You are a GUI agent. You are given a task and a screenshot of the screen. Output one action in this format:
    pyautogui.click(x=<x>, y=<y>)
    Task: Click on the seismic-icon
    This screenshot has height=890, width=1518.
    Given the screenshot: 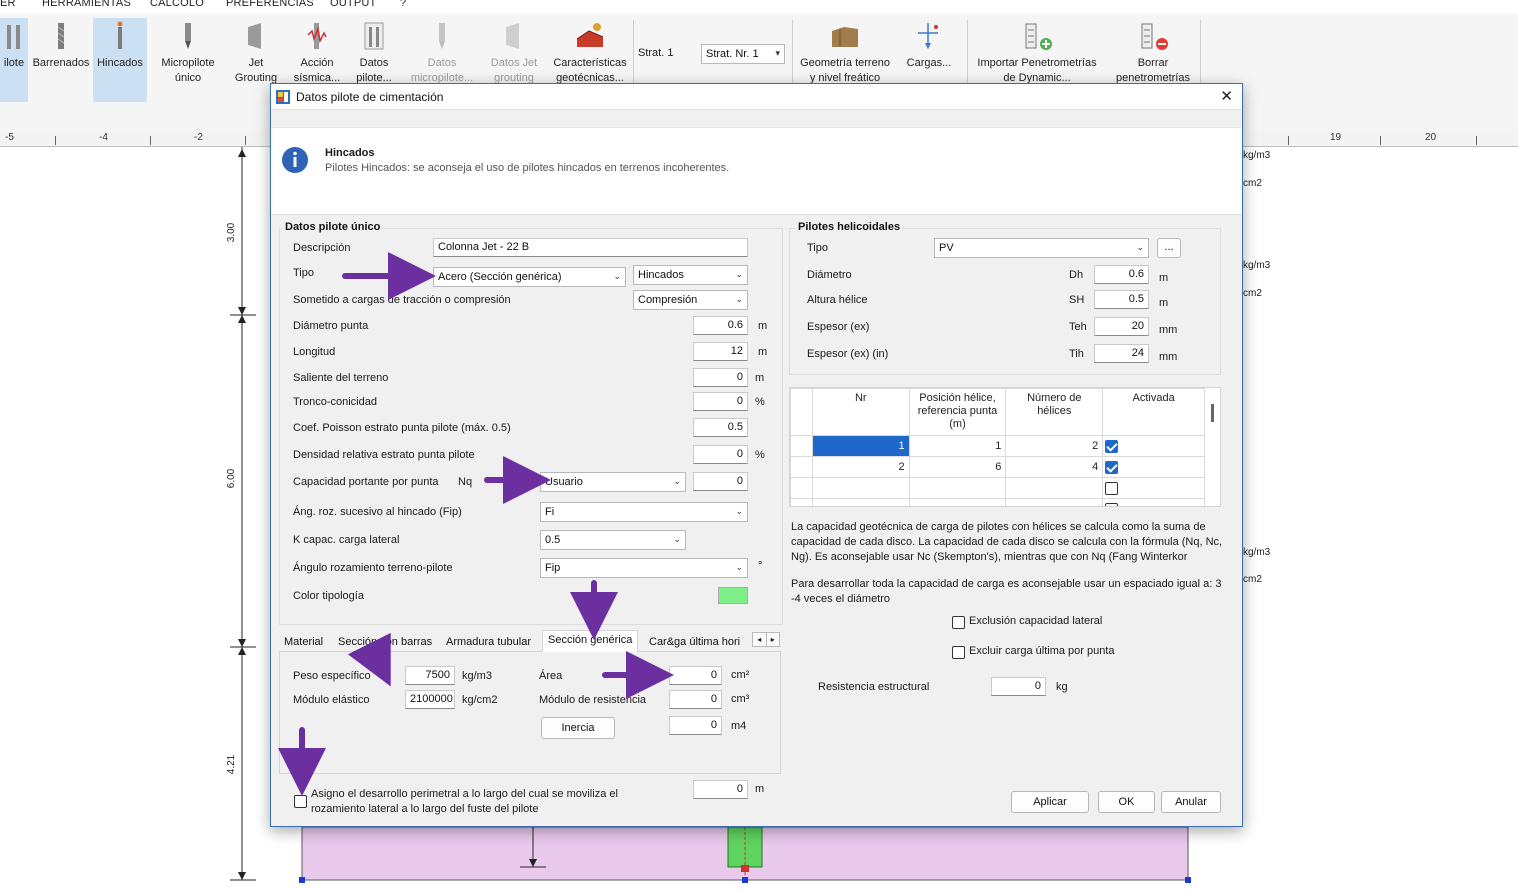 What is the action you would take?
    pyautogui.click(x=317, y=36)
    